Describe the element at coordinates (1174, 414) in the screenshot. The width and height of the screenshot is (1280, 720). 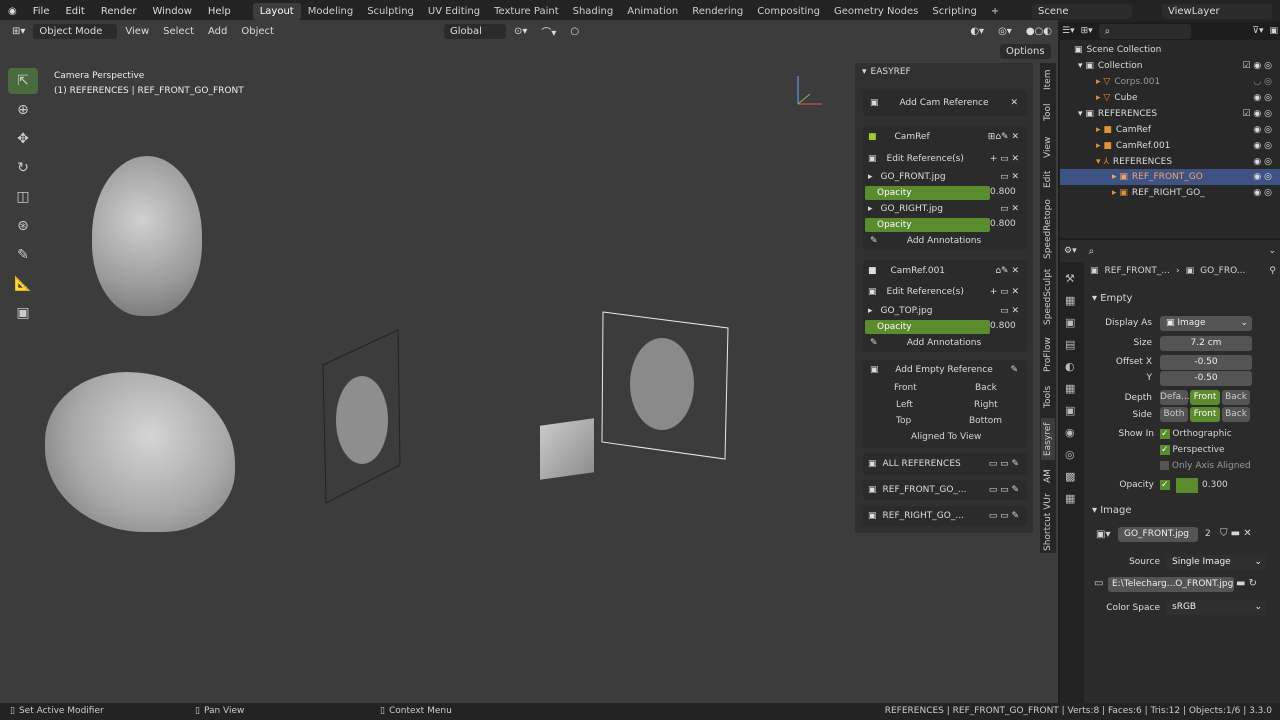
I see `side-both-button: Both` at that location.